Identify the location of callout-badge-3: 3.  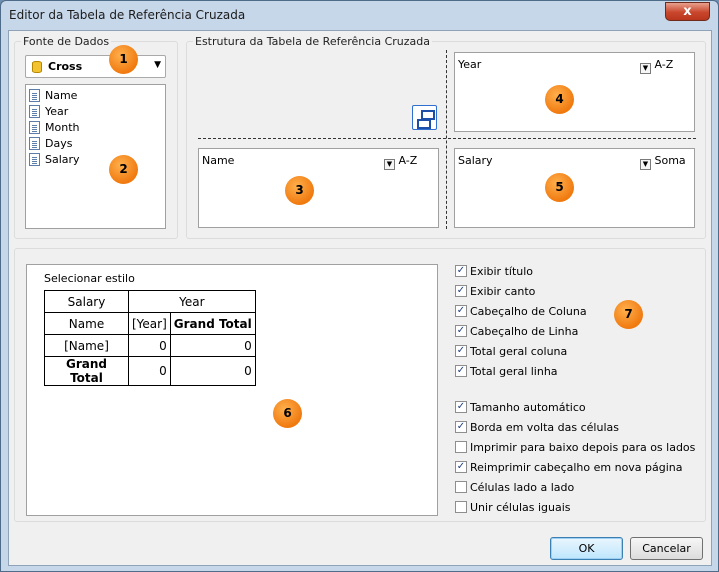
(299, 190).